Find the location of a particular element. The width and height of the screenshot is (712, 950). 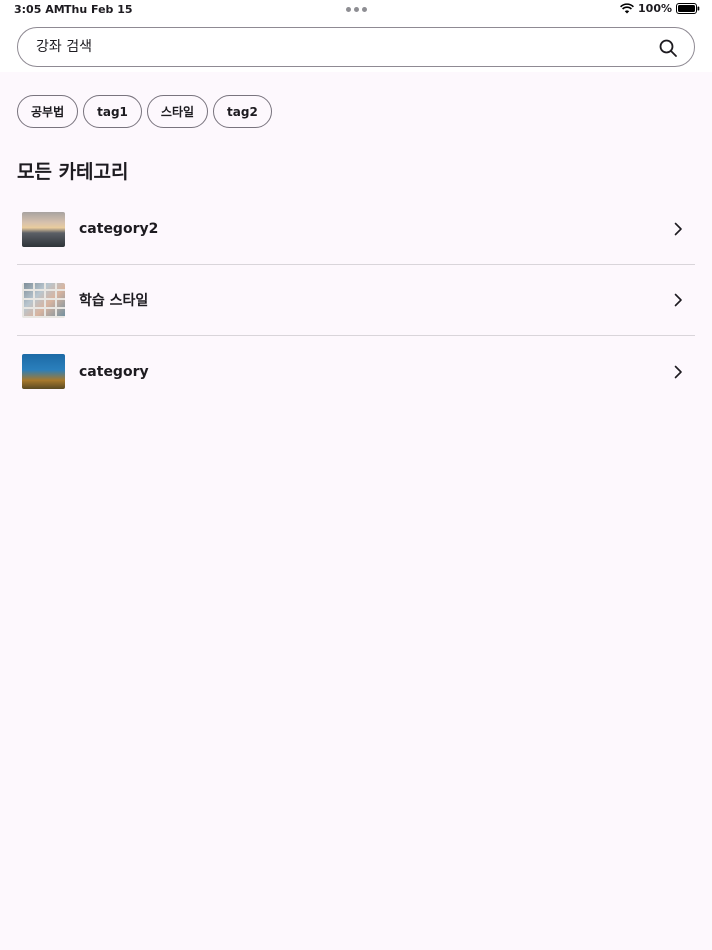

status-date: Thu Feb 15 is located at coordinates (98, 9).